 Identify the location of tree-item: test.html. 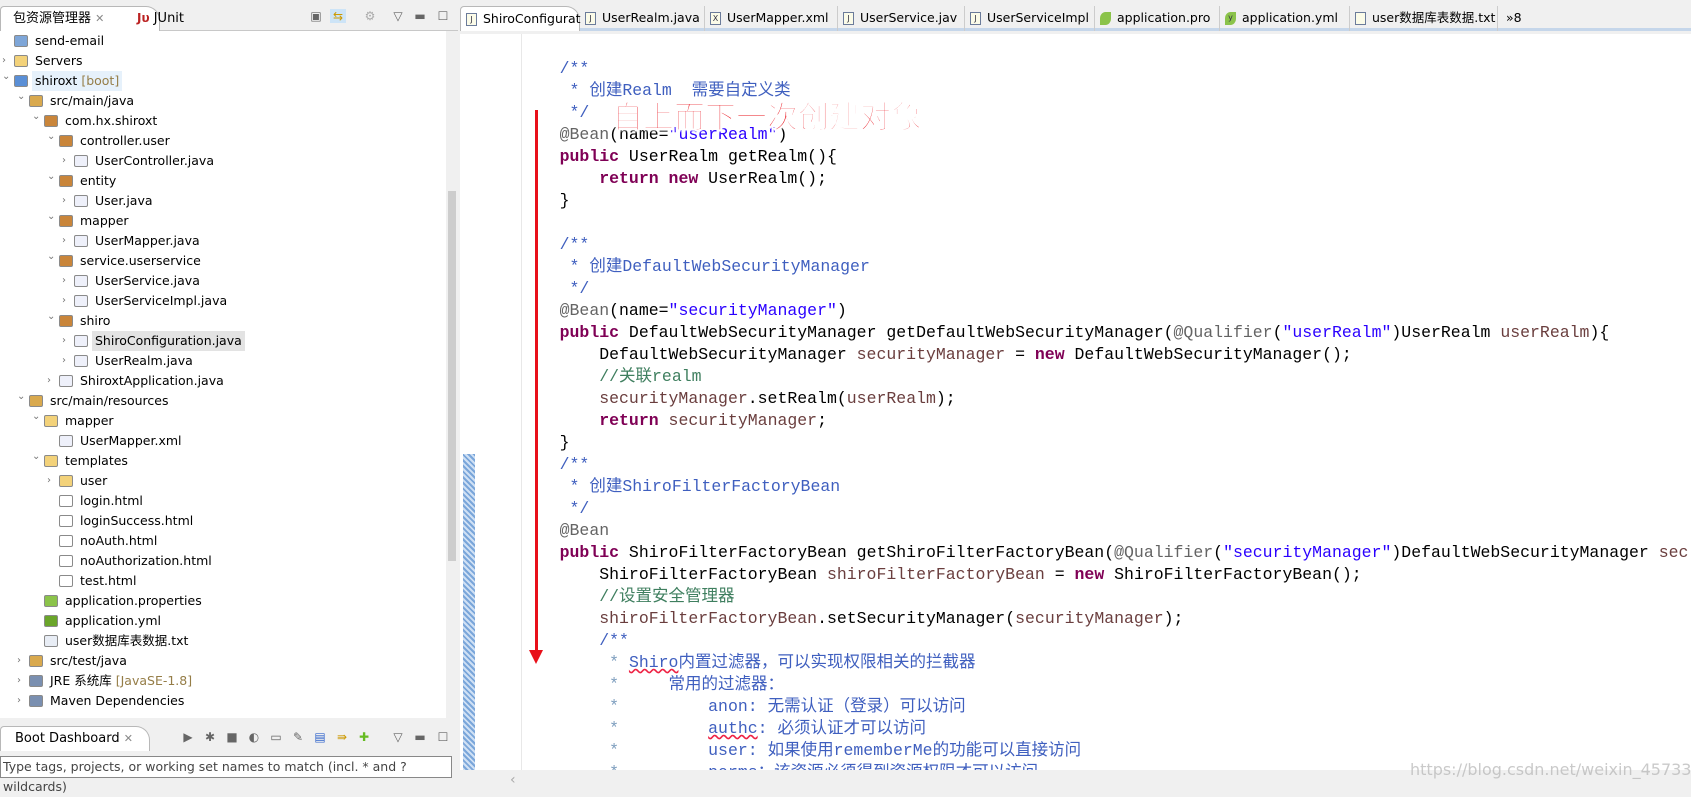
(223, 581).